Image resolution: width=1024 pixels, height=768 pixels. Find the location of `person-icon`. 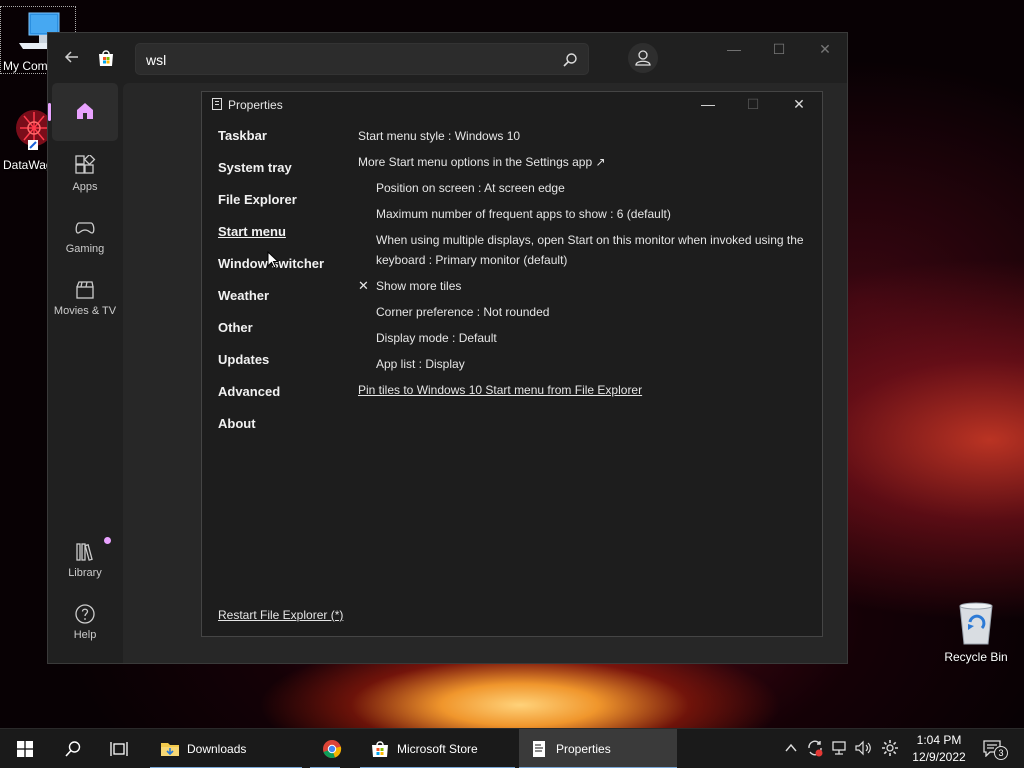

person-icon is located at coordinates (643, 58).